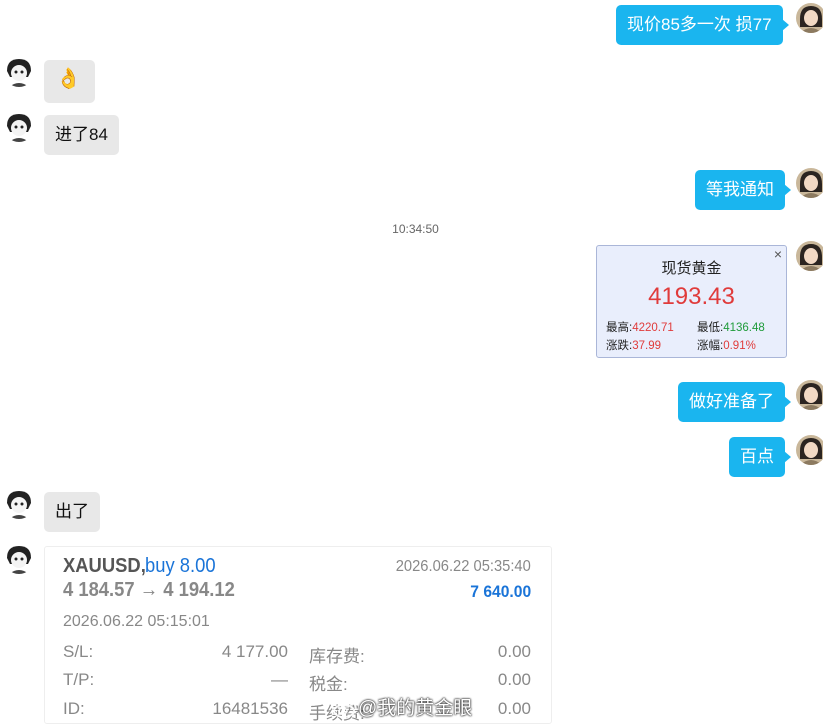  I want to click on quote-change: 涨跌:37.99, so click(633, 346).